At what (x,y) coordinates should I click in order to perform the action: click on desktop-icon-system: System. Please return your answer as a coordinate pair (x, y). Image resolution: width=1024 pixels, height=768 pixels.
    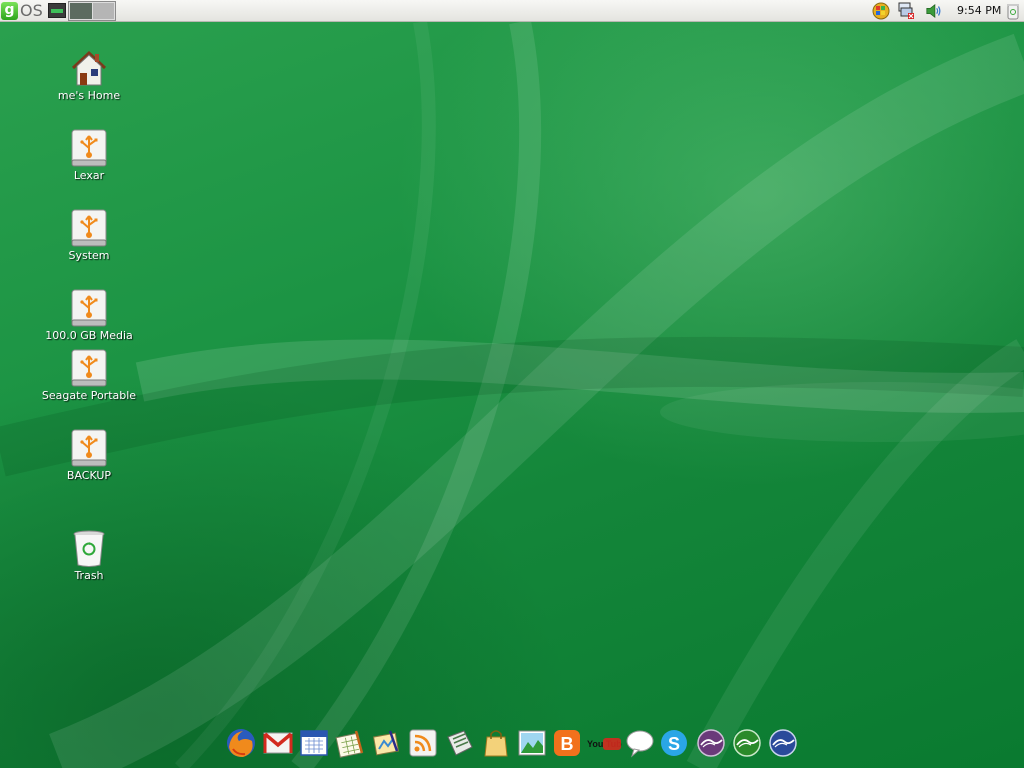
    Looking at the image, I should click on (89, 235).